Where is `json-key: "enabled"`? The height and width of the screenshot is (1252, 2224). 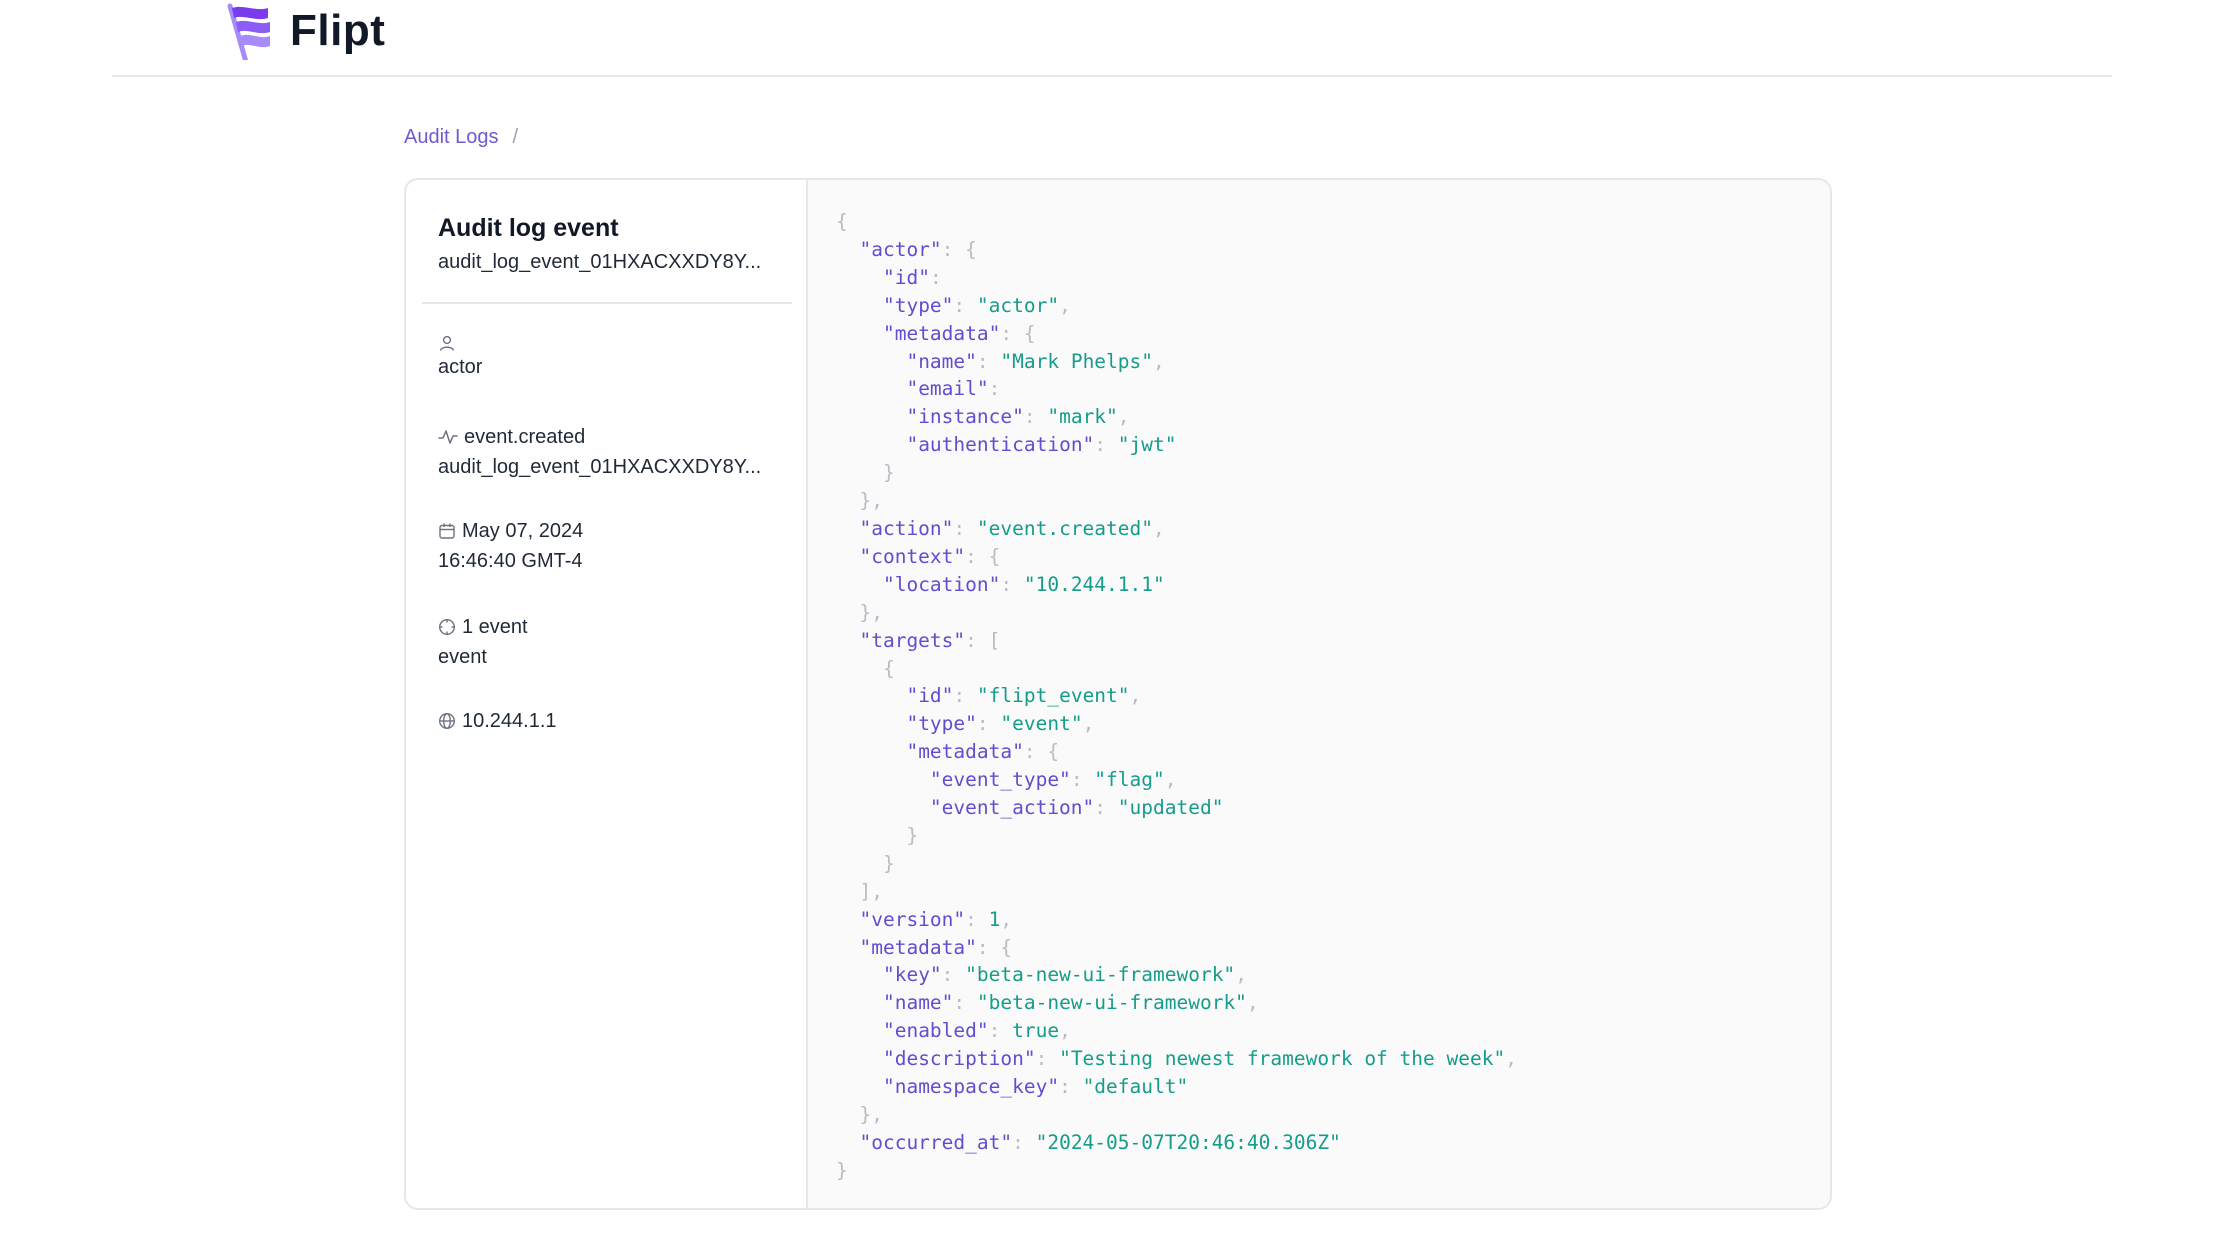 json-key: "enabled" is located at coordinates (935, 1031).